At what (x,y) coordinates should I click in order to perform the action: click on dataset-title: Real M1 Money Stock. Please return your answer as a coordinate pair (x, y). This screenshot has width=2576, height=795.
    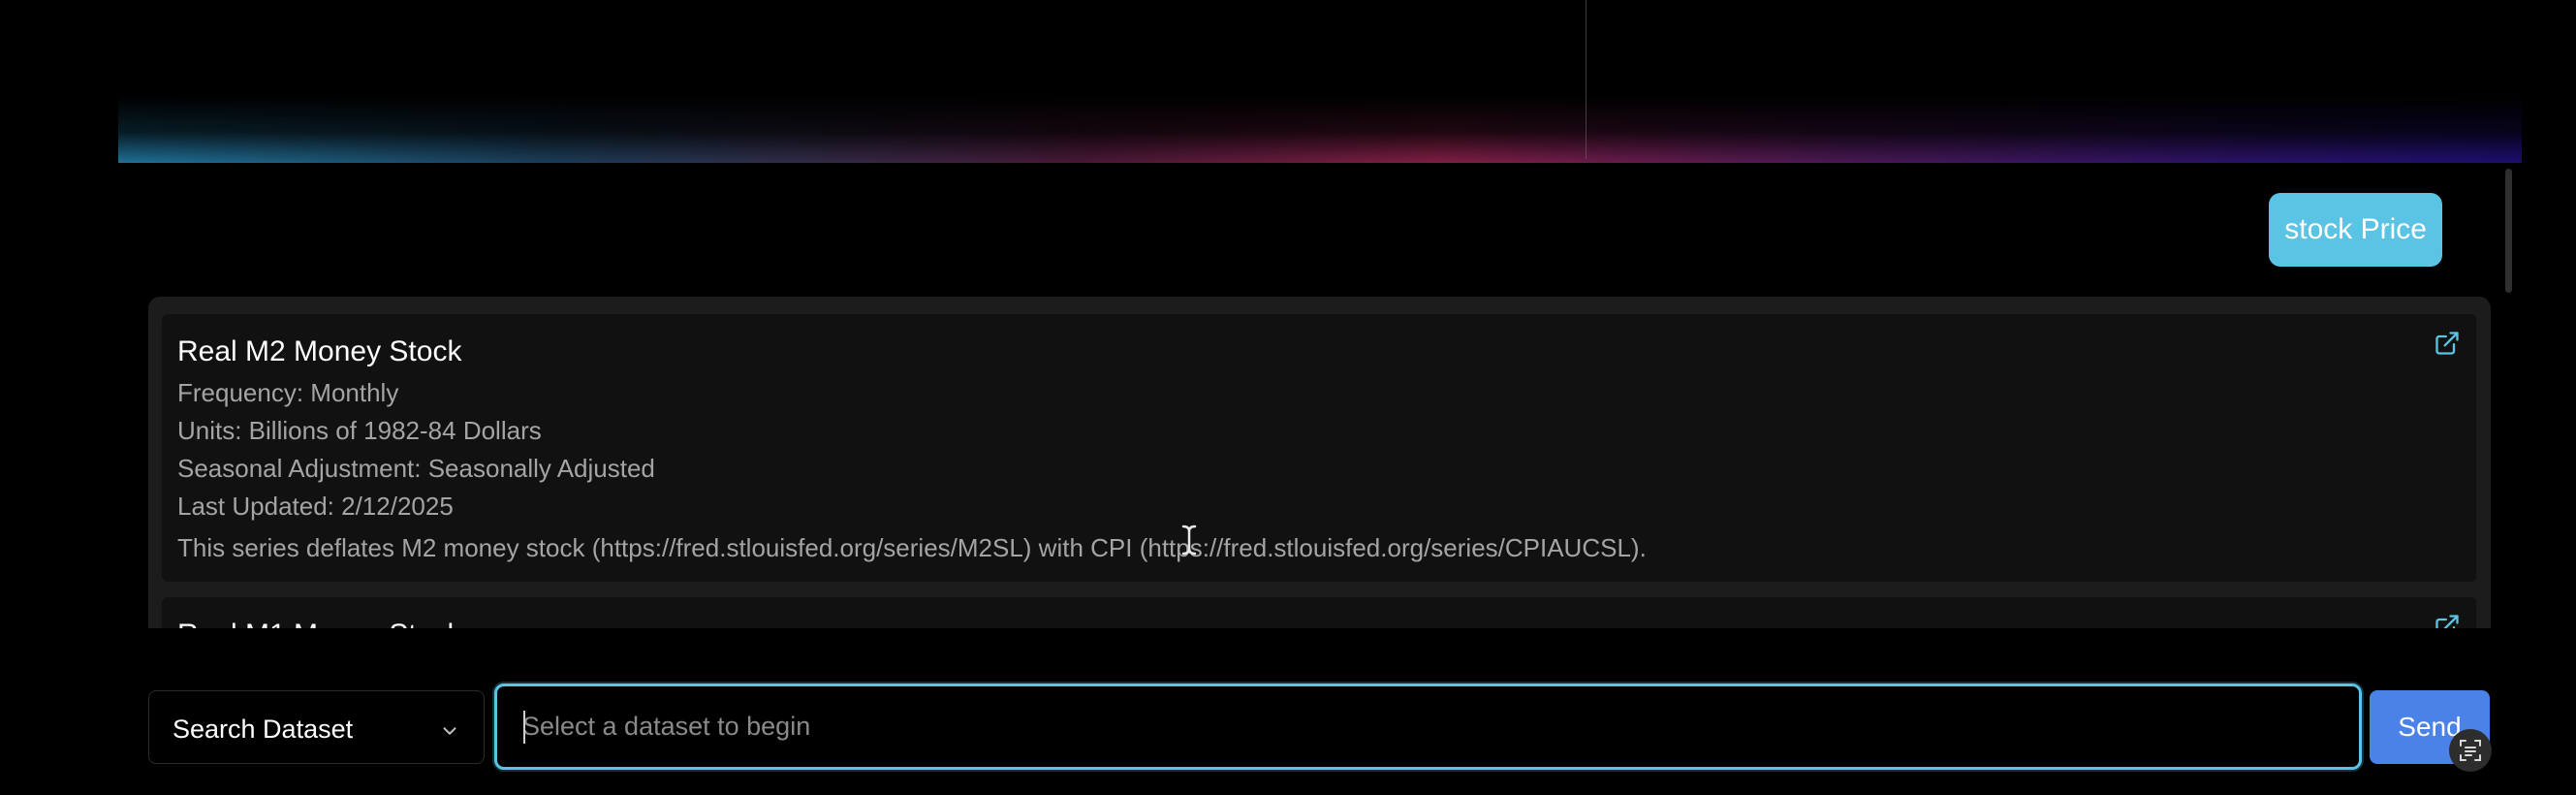
    Looking at the image, I should click on (319, 623).